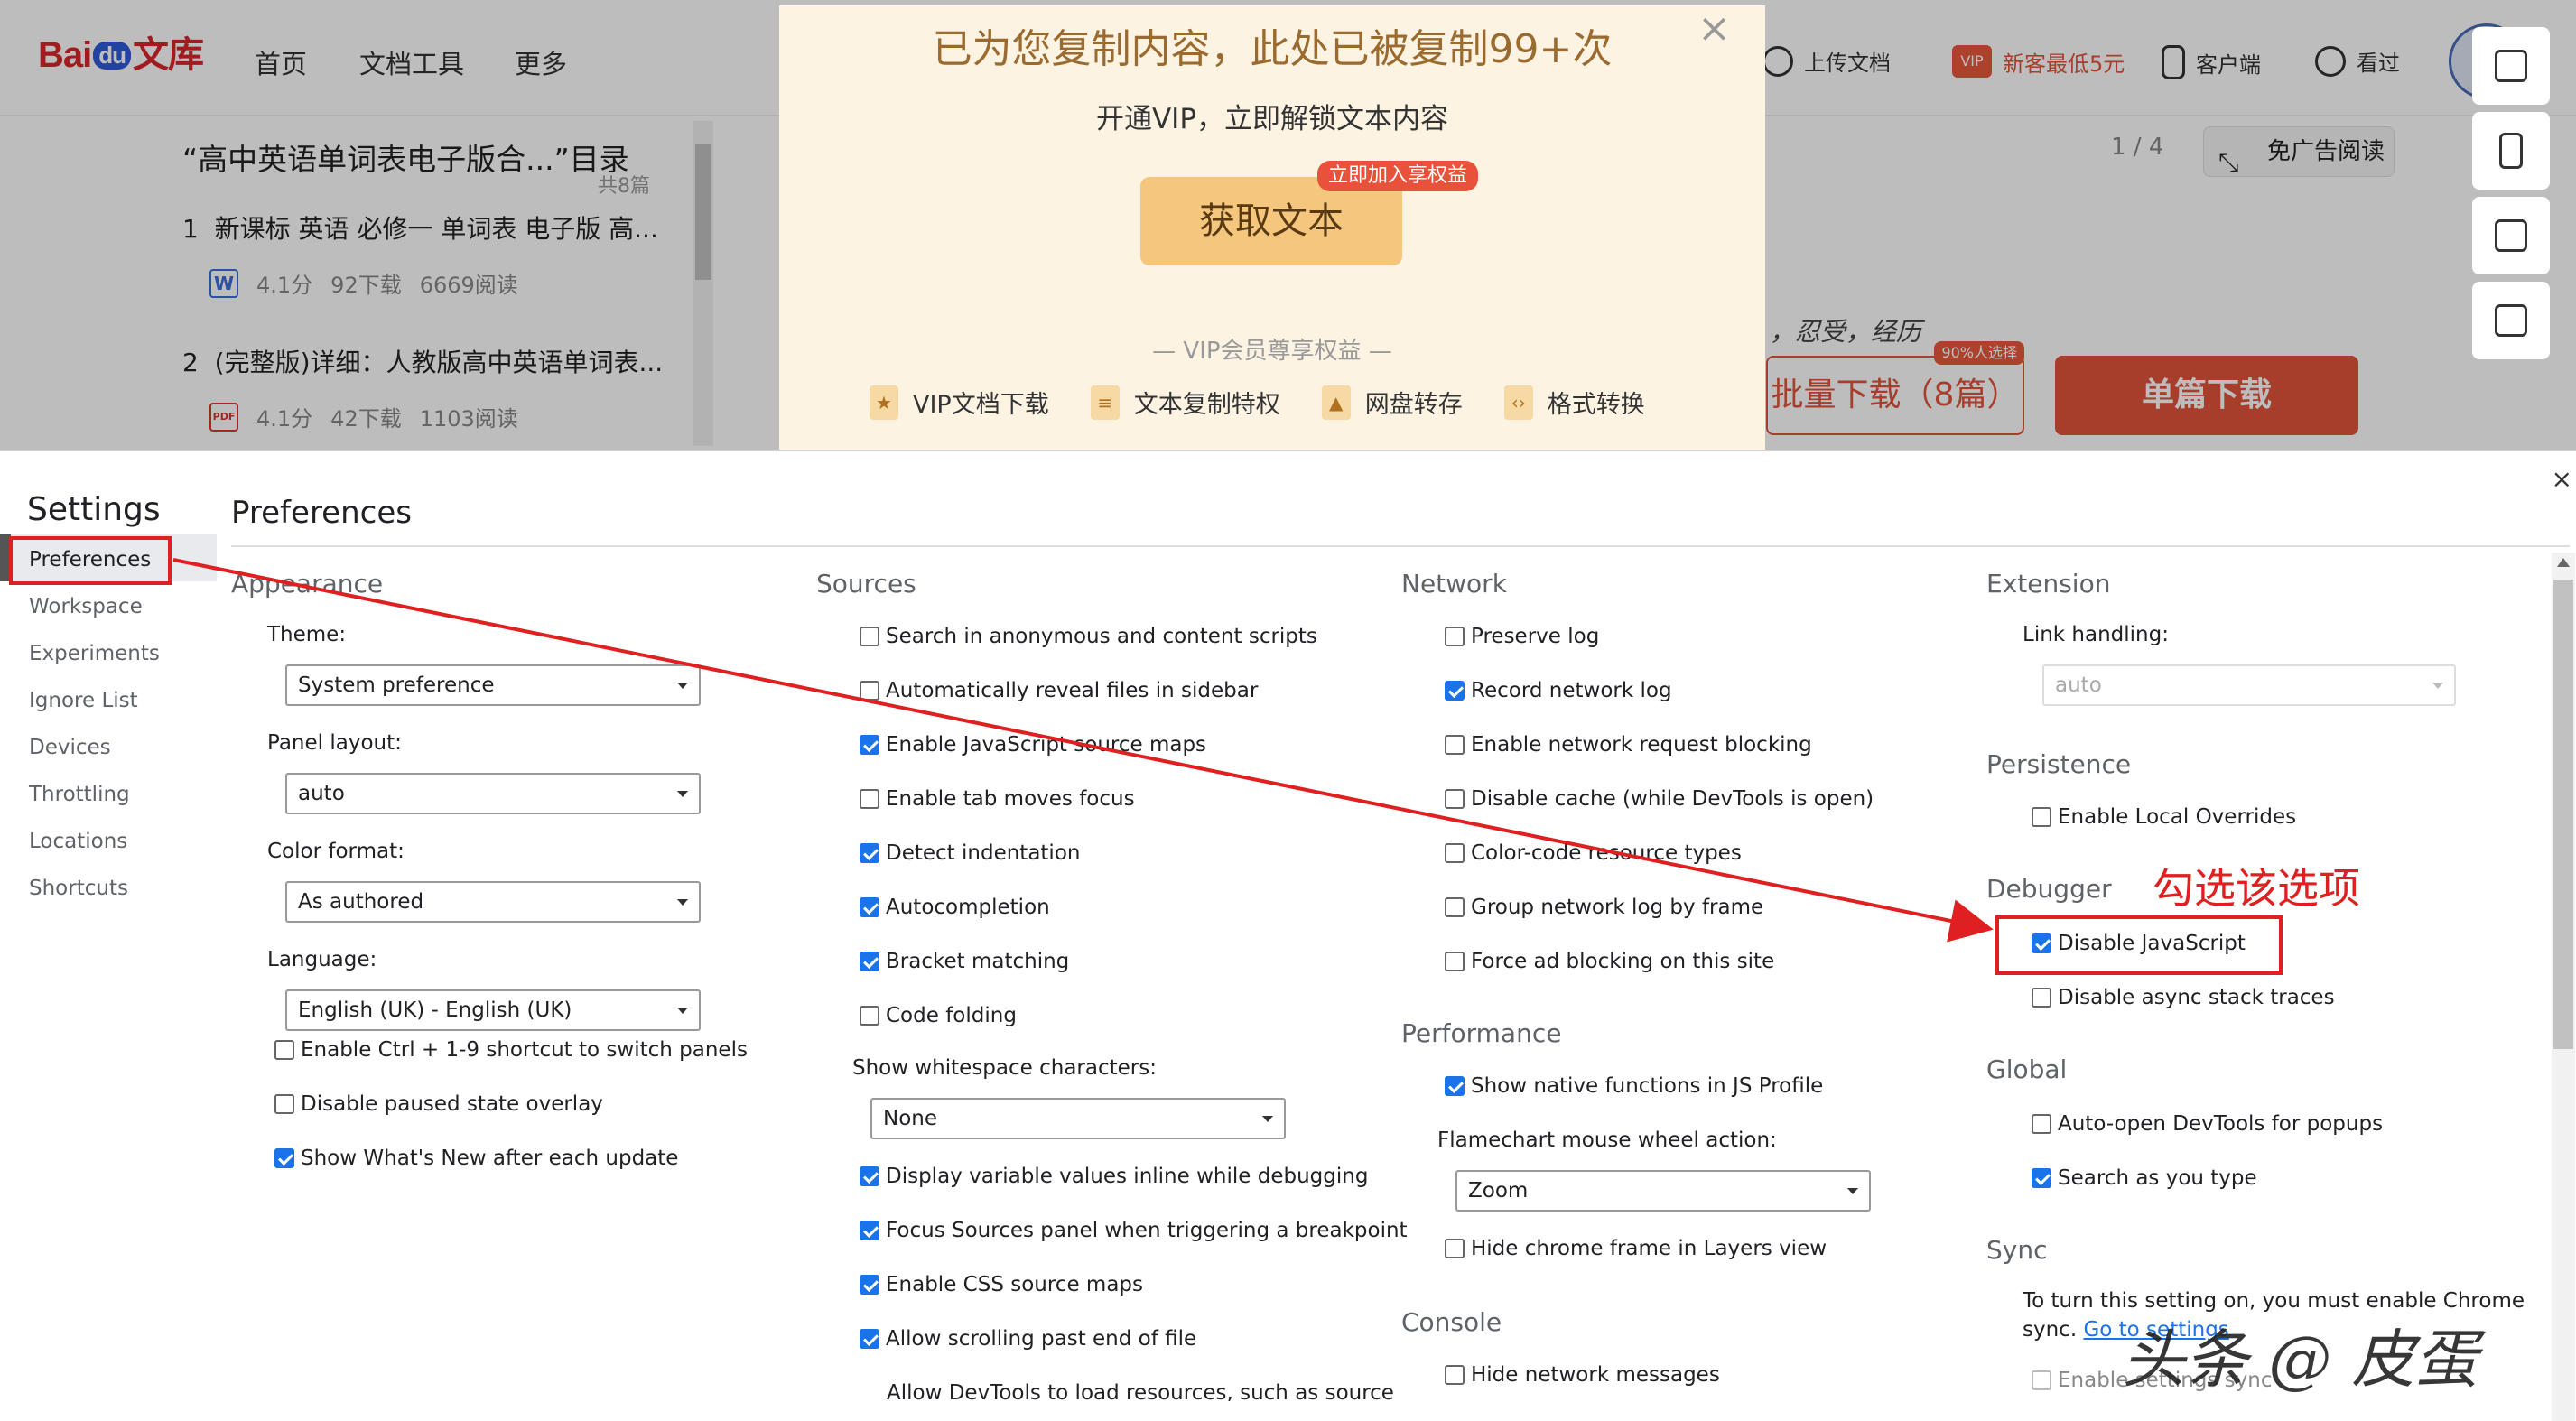 The height and width of the screenshot is (1421, 2576). I want to click on briefcase-icon, so click(2511, 320).